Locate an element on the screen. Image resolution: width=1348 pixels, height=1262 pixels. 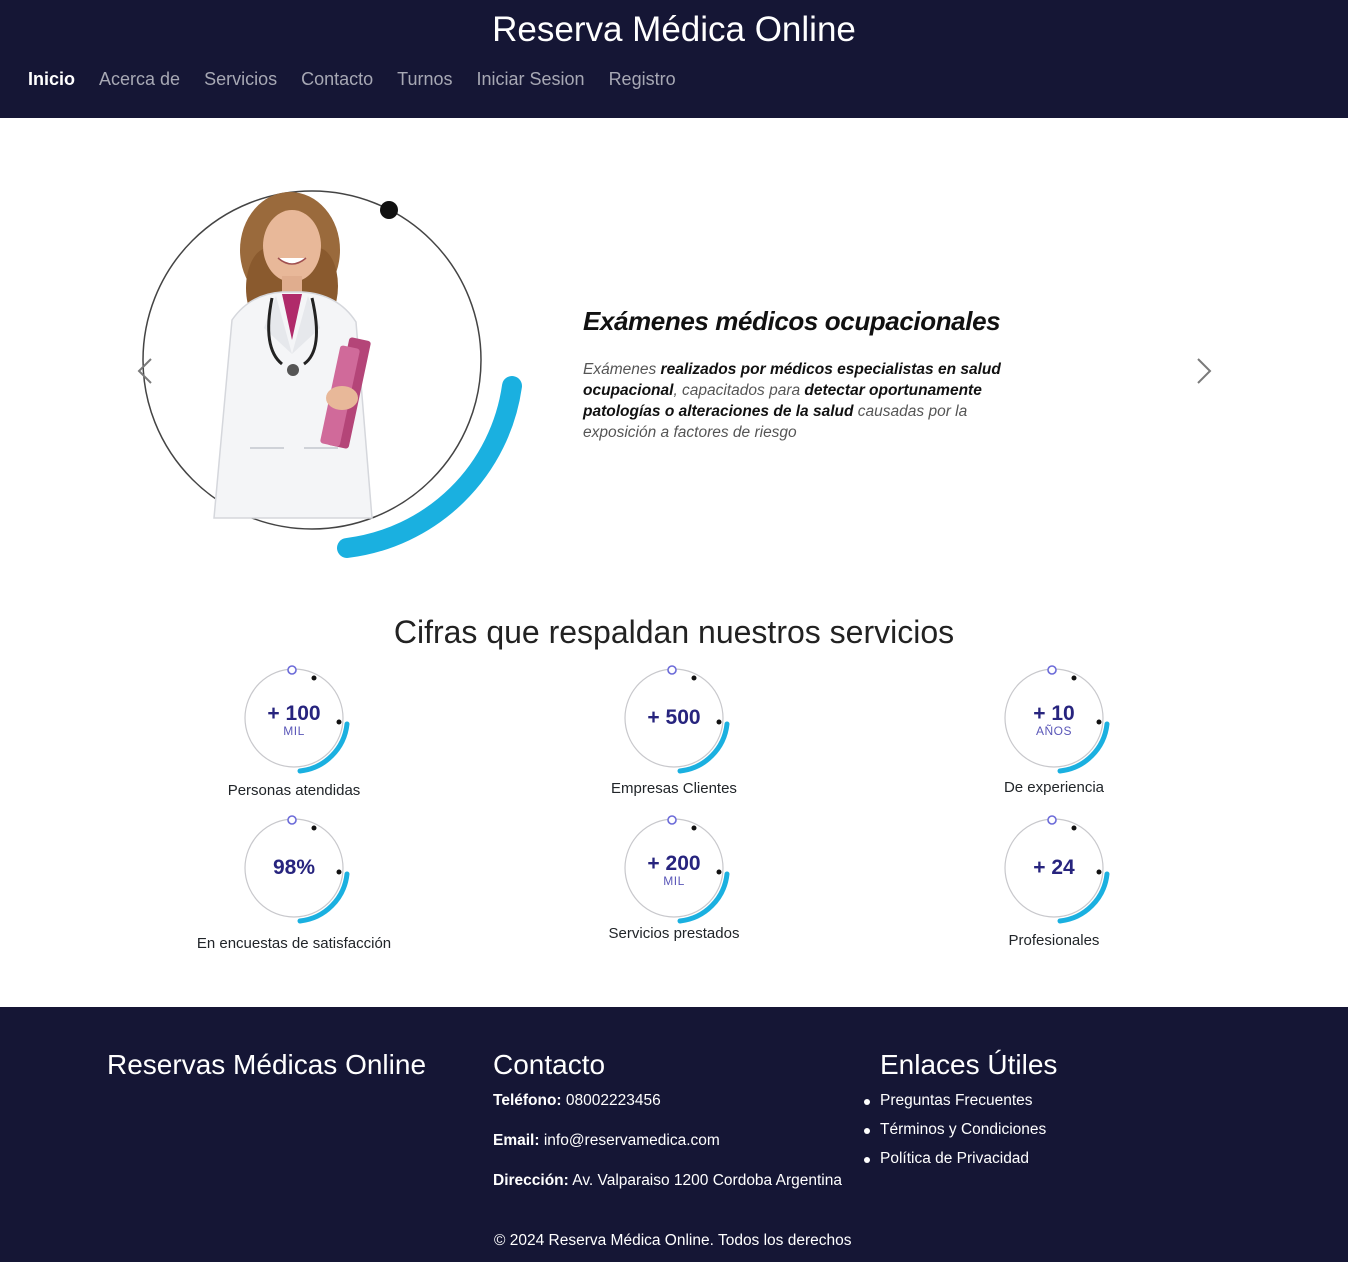
stat-card-personas-atendidas: + 100 MIL Personas atendidas is located at coordinates (294, 734).